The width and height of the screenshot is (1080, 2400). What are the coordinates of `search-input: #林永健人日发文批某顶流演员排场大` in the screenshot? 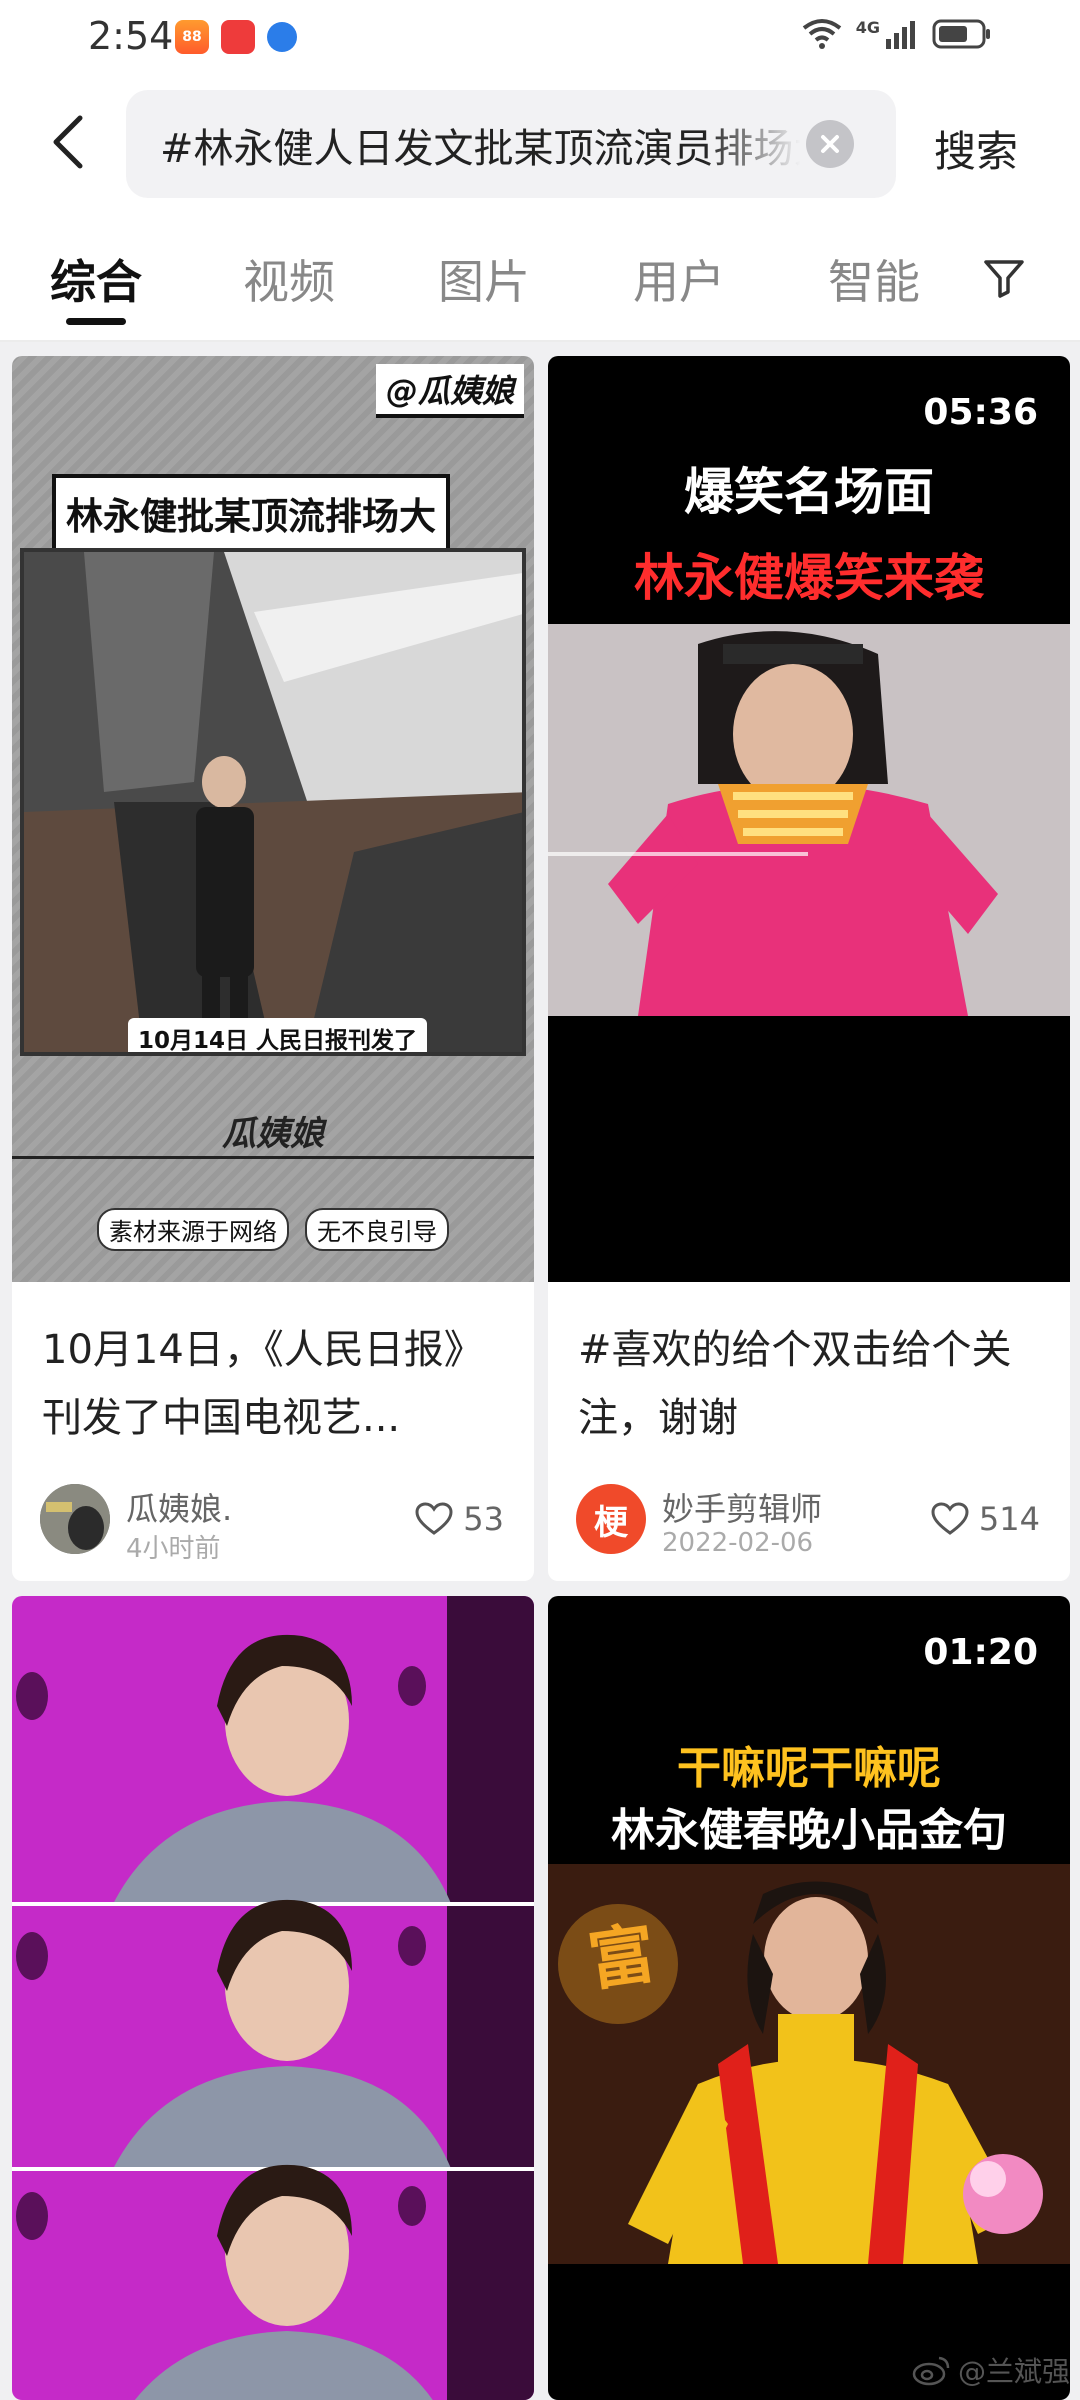 It's located at (480, 144).